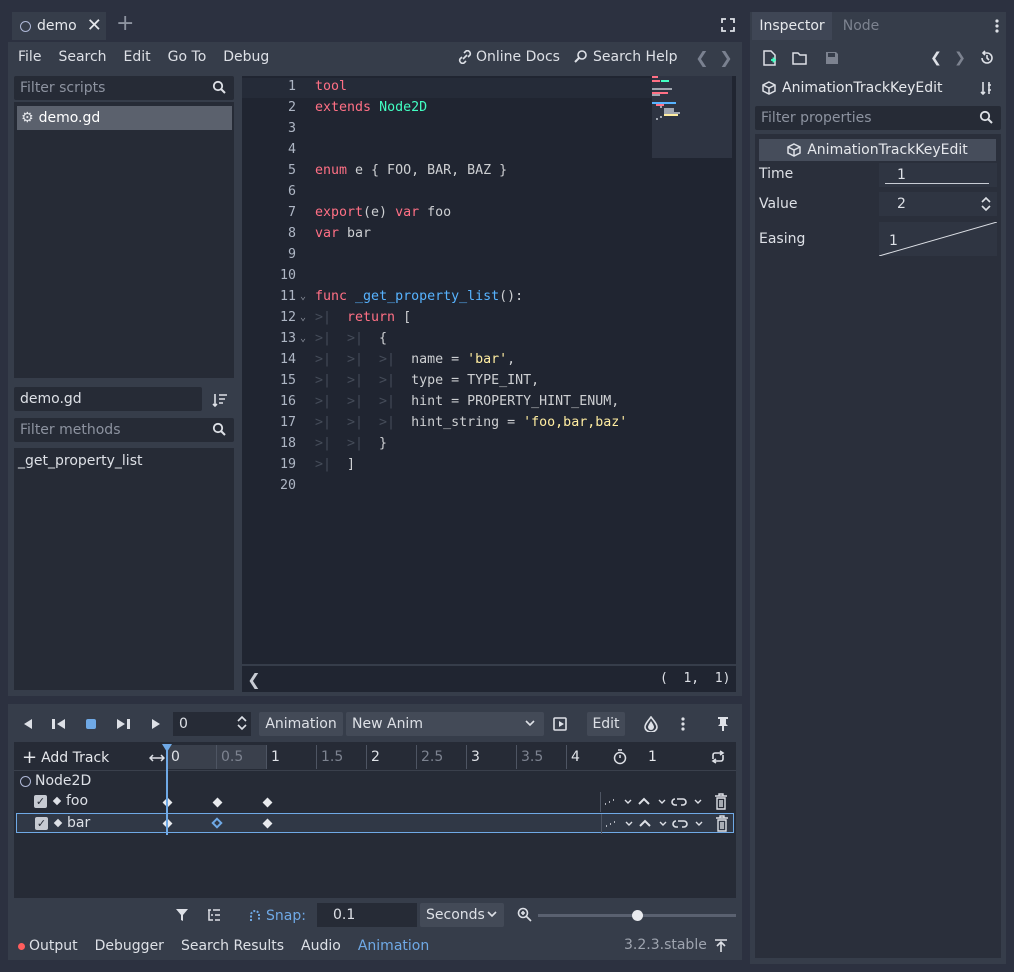 The image size is (1014, 972). I want to click on menu-debug: Debug, so click(246, 57).